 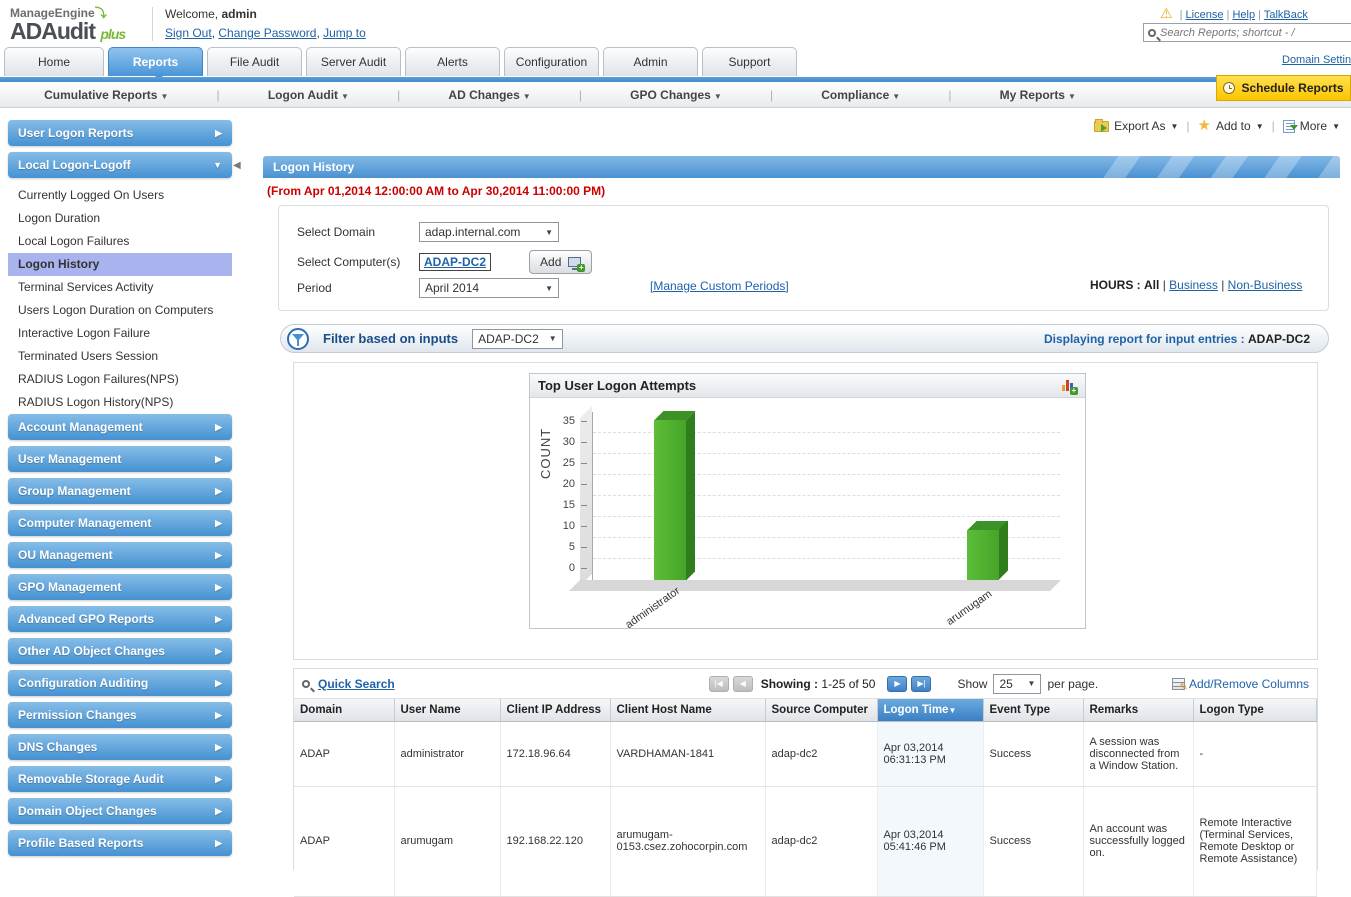 I want to click on sidebar-section-ou-management: OU Management ▶, so click(x=120, y=555).